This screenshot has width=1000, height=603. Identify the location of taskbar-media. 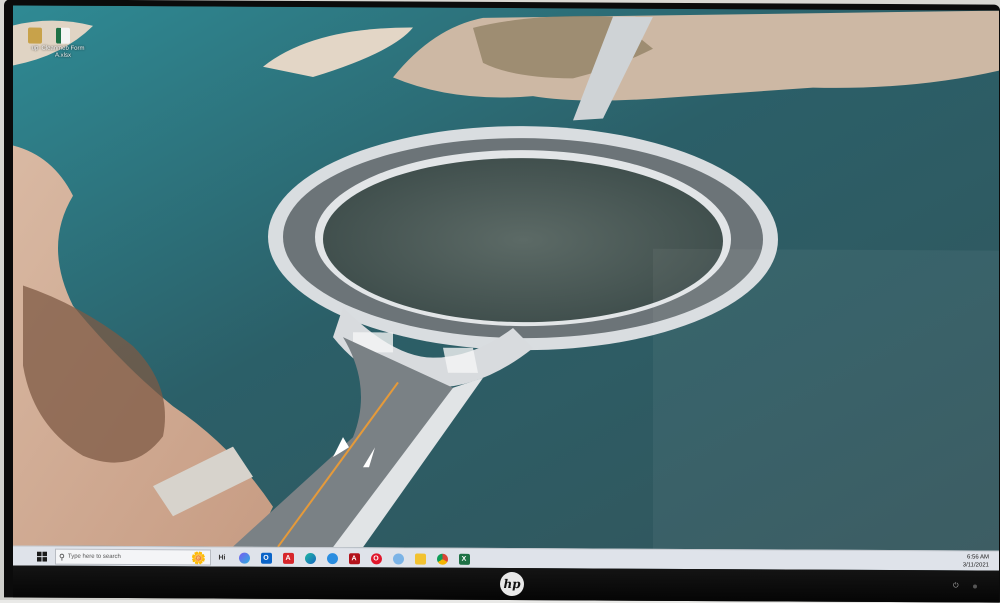
(332, 558).